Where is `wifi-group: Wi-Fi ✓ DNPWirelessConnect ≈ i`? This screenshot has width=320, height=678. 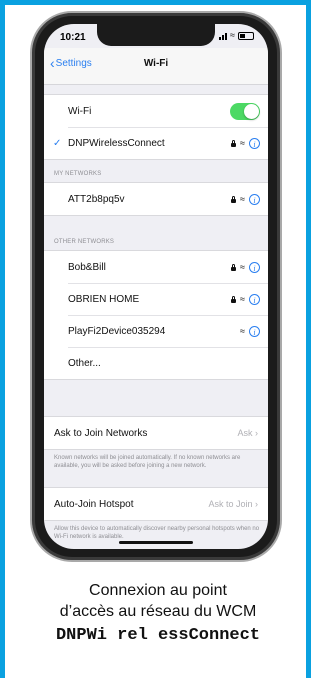
wifi-group: Wi-Fi ✓ DNPWirelessConnect ≈ i is located at coordinates (156, 127).